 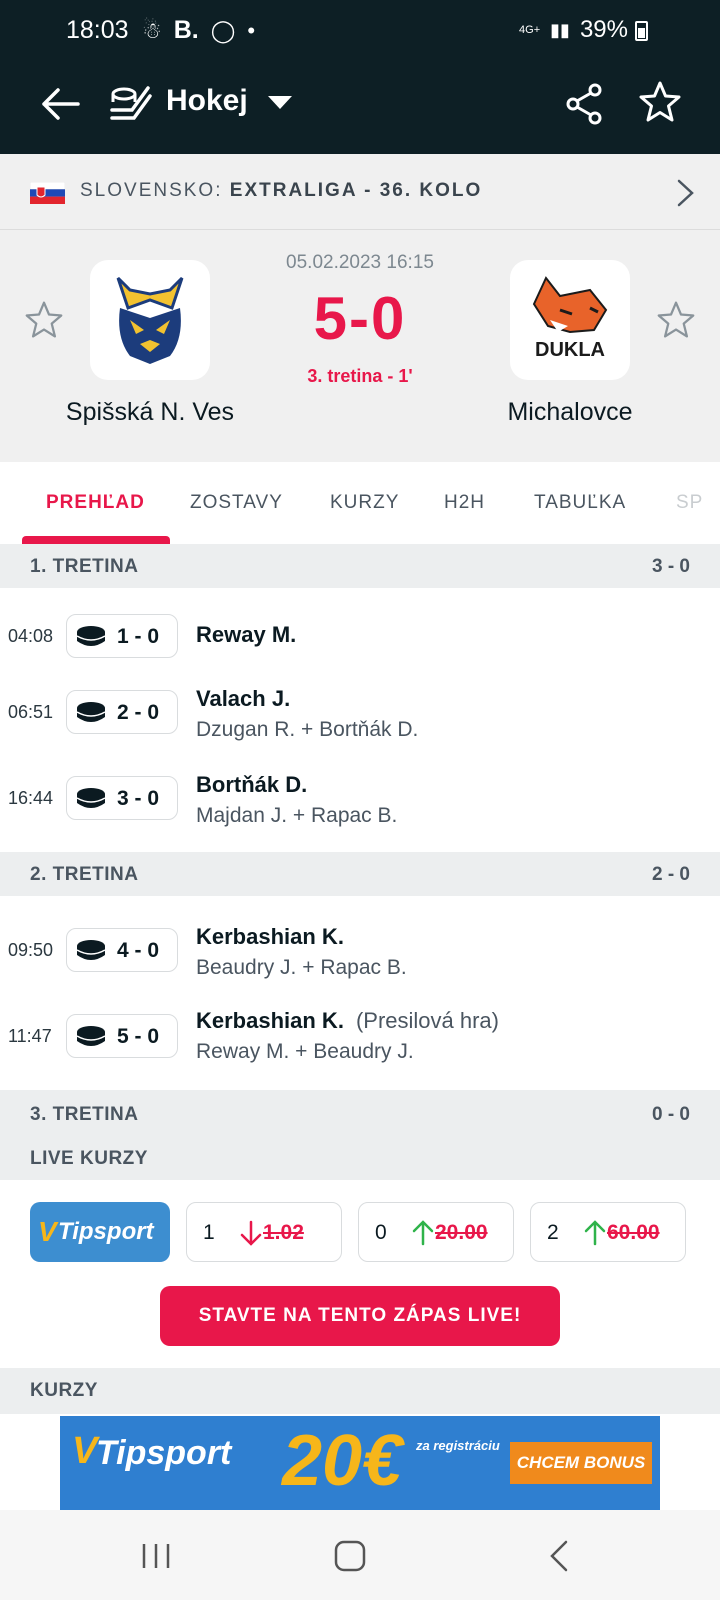 What do you see at coordinates (360, 1135) in the screenshot?
I see `period-header: 3. TRETINA 0 - 0 LIVE KURZY` at bounding box center [360, 1135].